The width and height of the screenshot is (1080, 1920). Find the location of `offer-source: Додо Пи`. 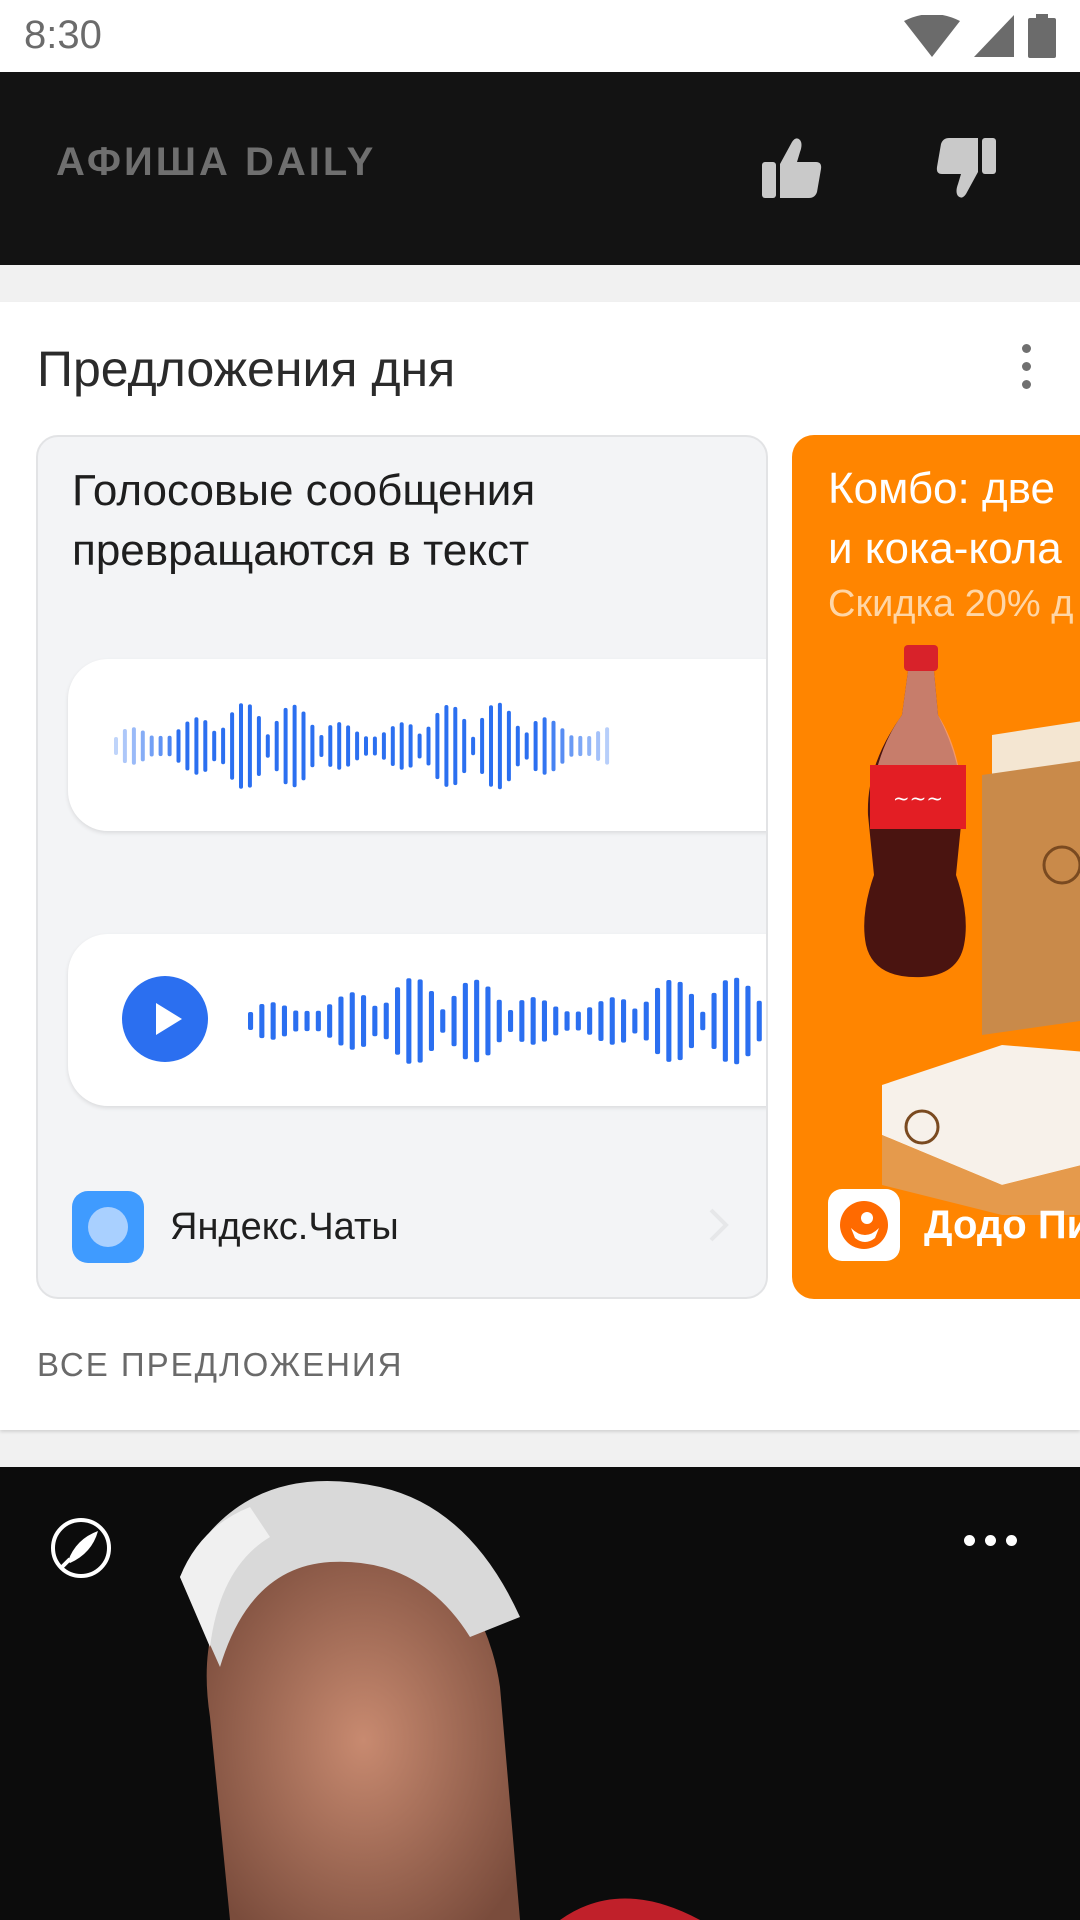

offer-source: Додо Пи is located at coordinates (954, 1225).